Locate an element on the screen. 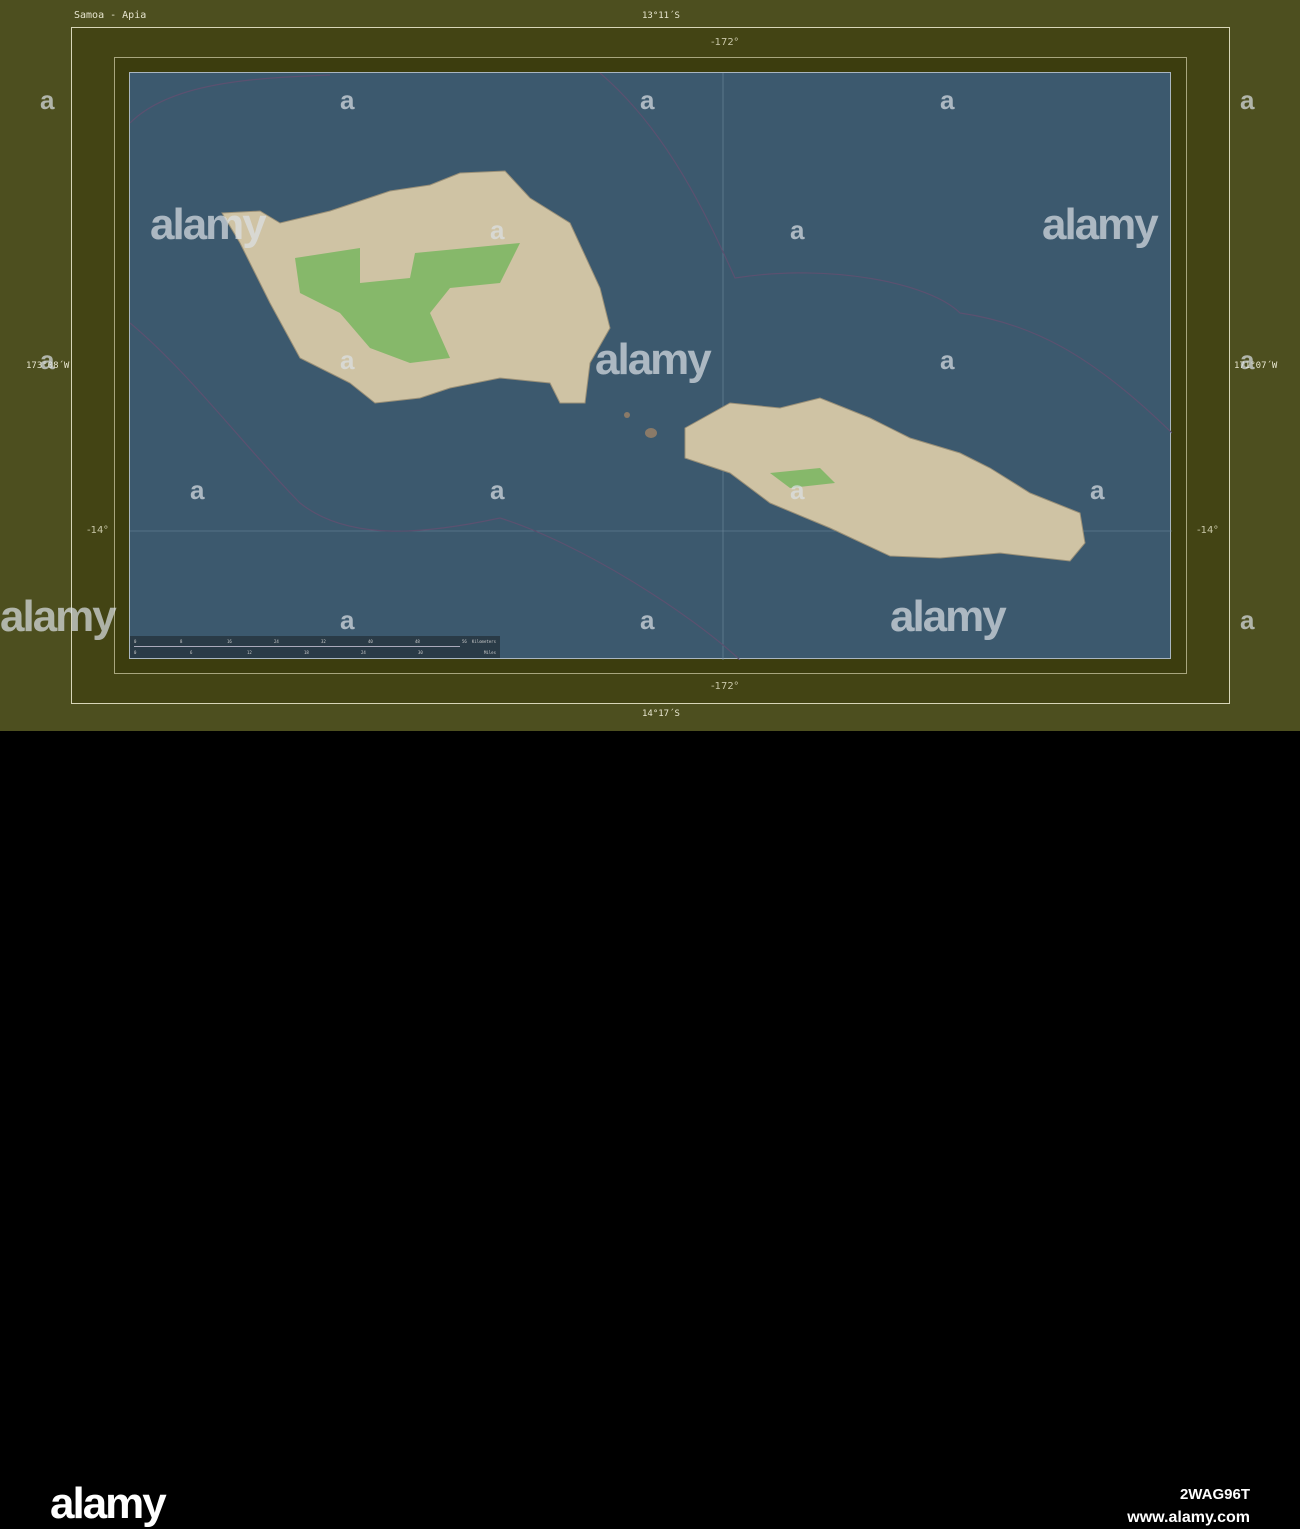 Image resolution: width=1300 pixels, height=1529 pixels. scale-mi-tick: 18 is located at coordinates (306, 652).